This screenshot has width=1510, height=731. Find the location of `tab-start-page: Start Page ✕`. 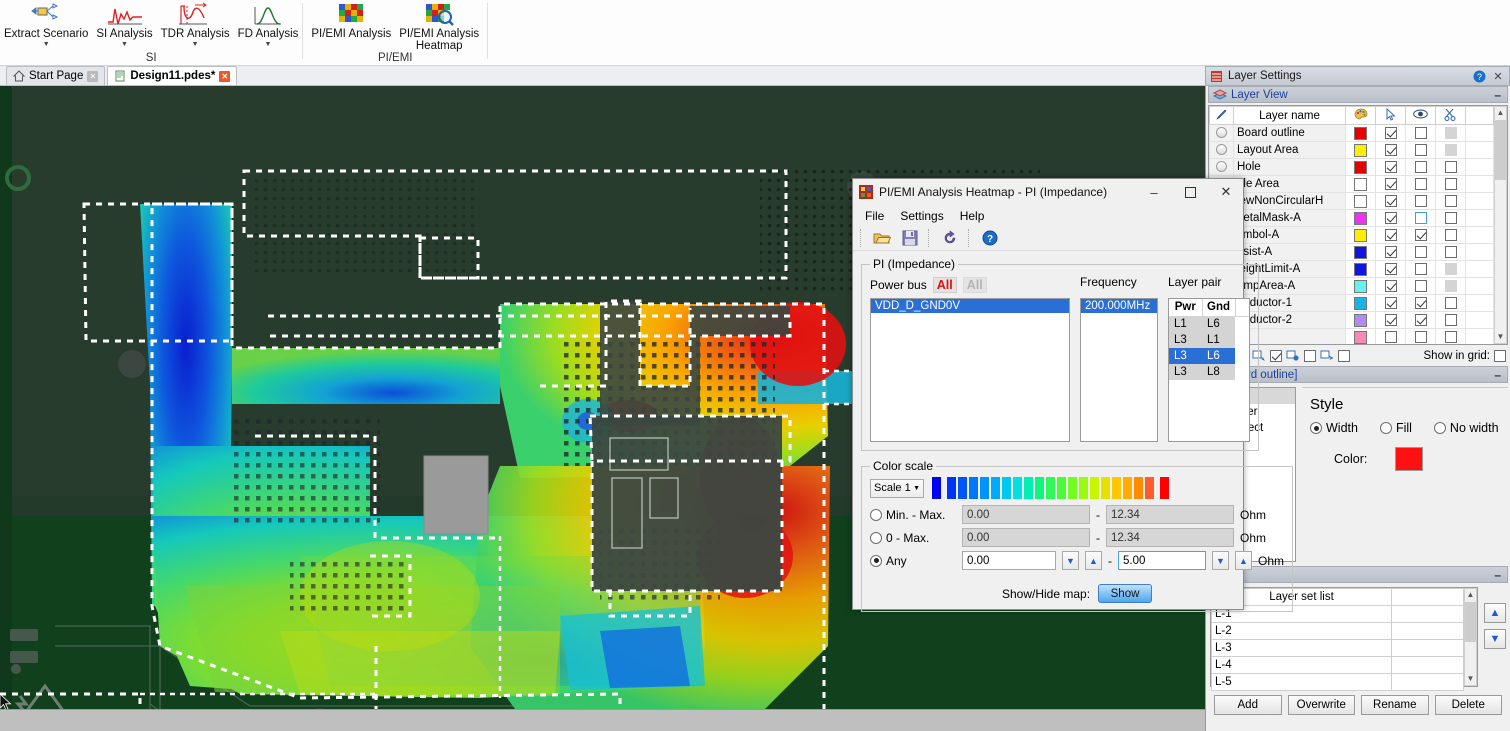

tab-start-page: Start Page ✕ is located at coordinates (56, 75).